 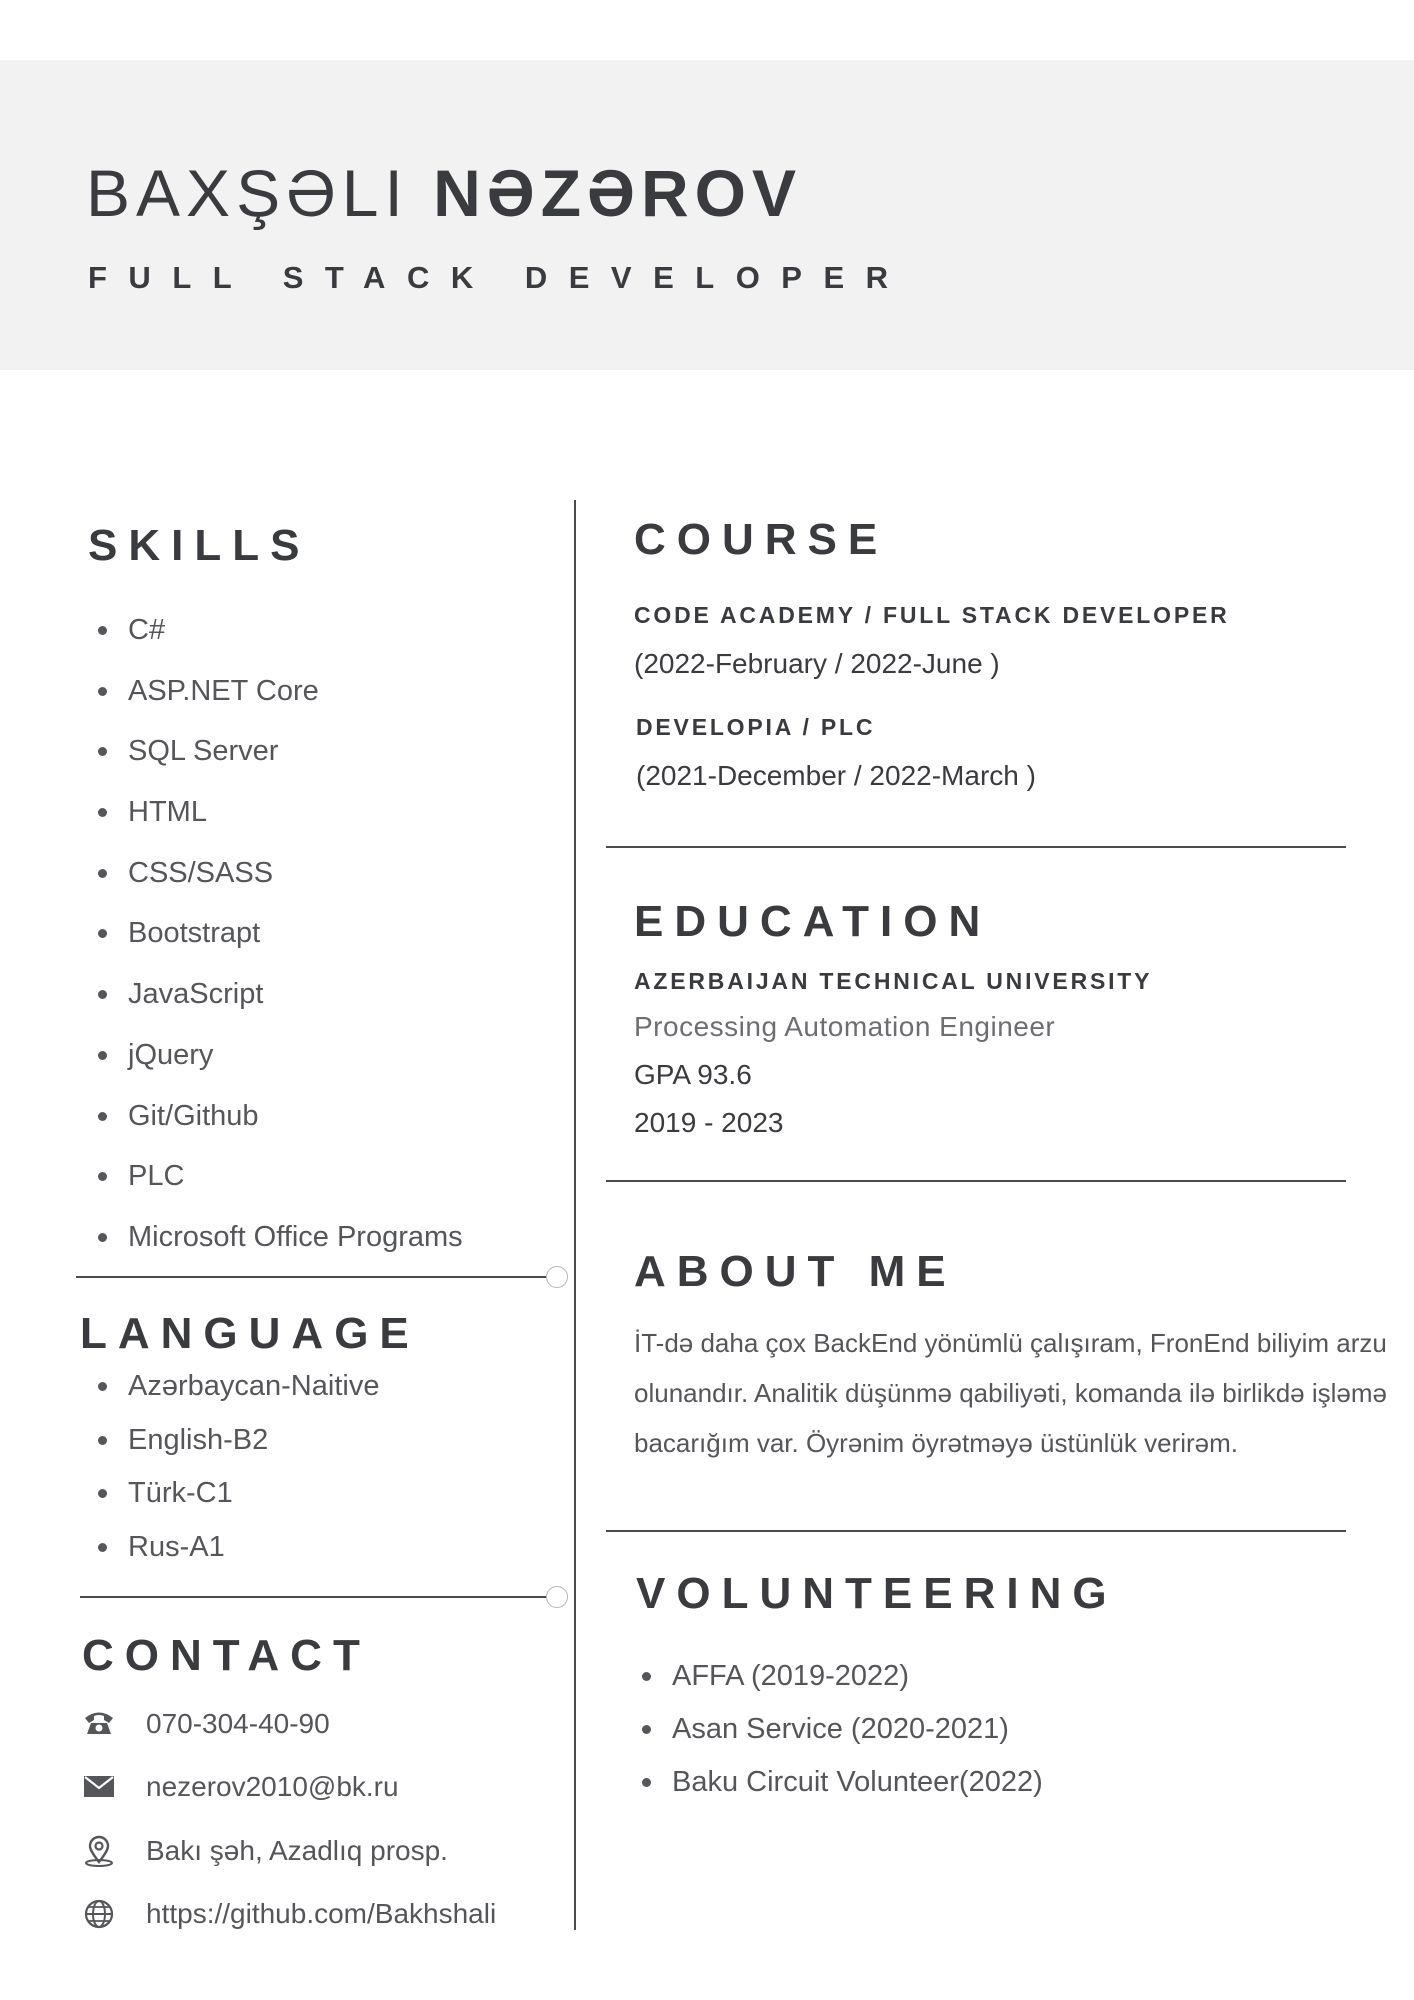 What do you see at coordinates (199, 545) in the screenshot?
I see `skills-heading: SKILLS` at bounding box center [199, 545].